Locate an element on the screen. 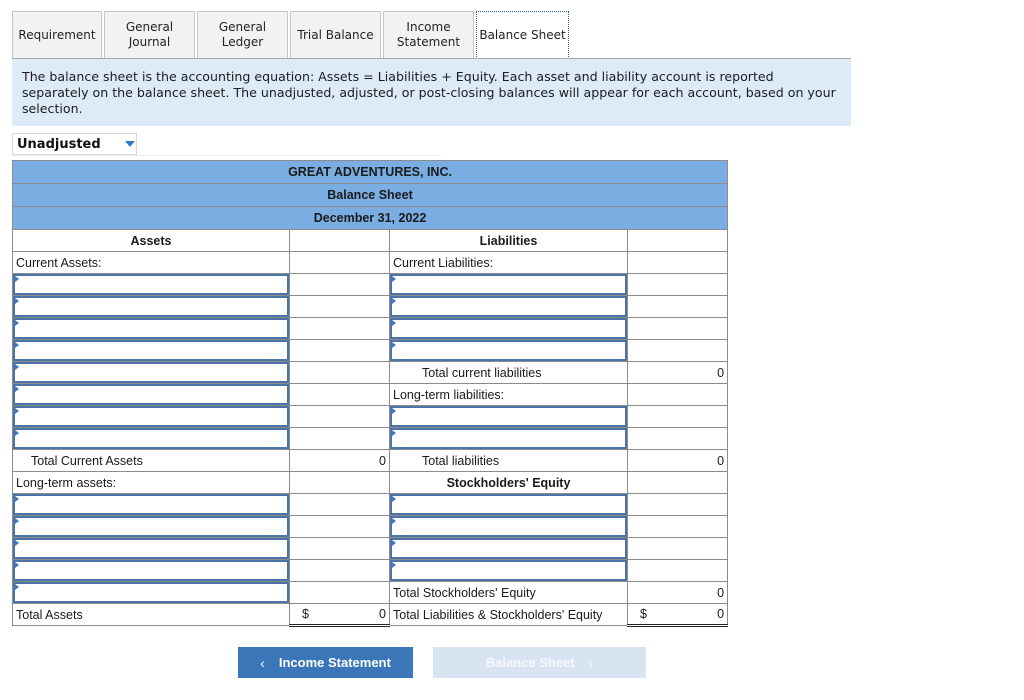 Image resolution: width=1024 pixels, height=700 pixels. dropdown-arrow-icon is located at coordinates (130, 144).